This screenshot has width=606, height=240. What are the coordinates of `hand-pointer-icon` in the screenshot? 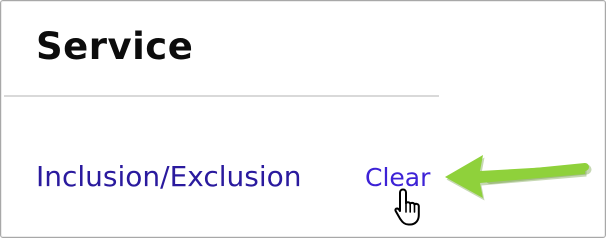 It's located at (407, 207).